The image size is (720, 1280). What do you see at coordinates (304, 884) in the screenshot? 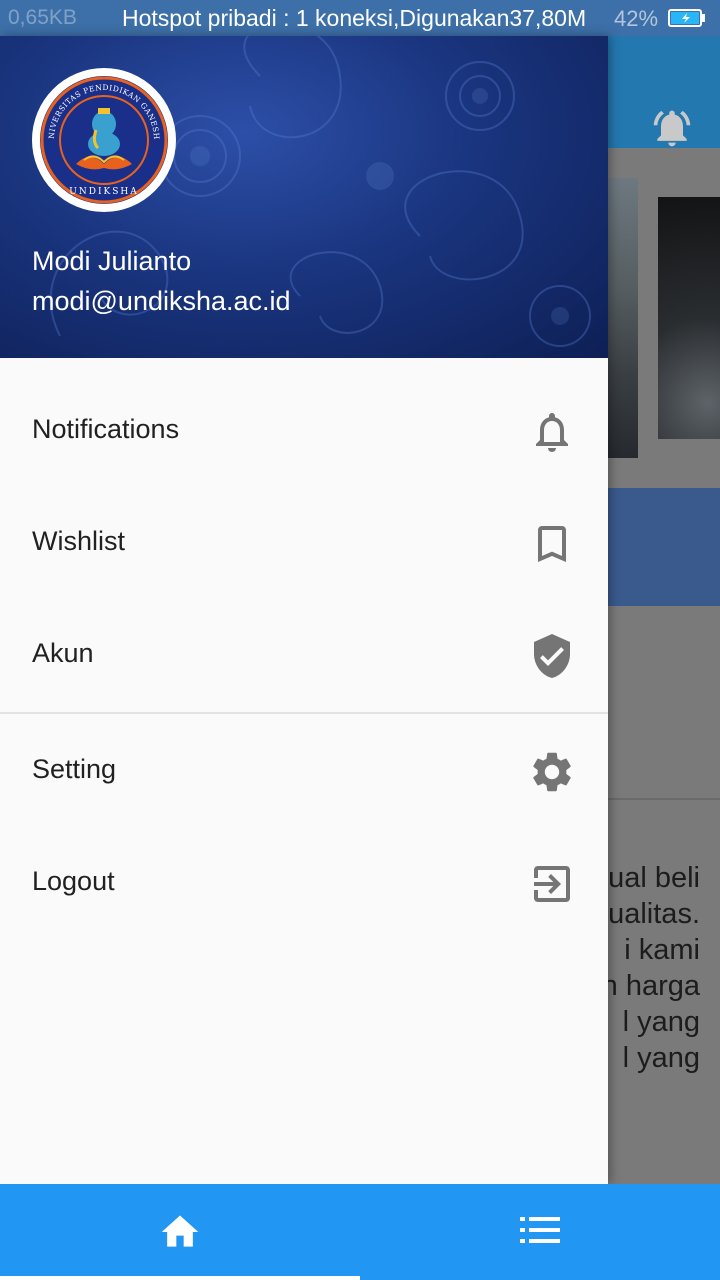
I see `menu-item-logout: Logout` at bounding box center [304, 884].